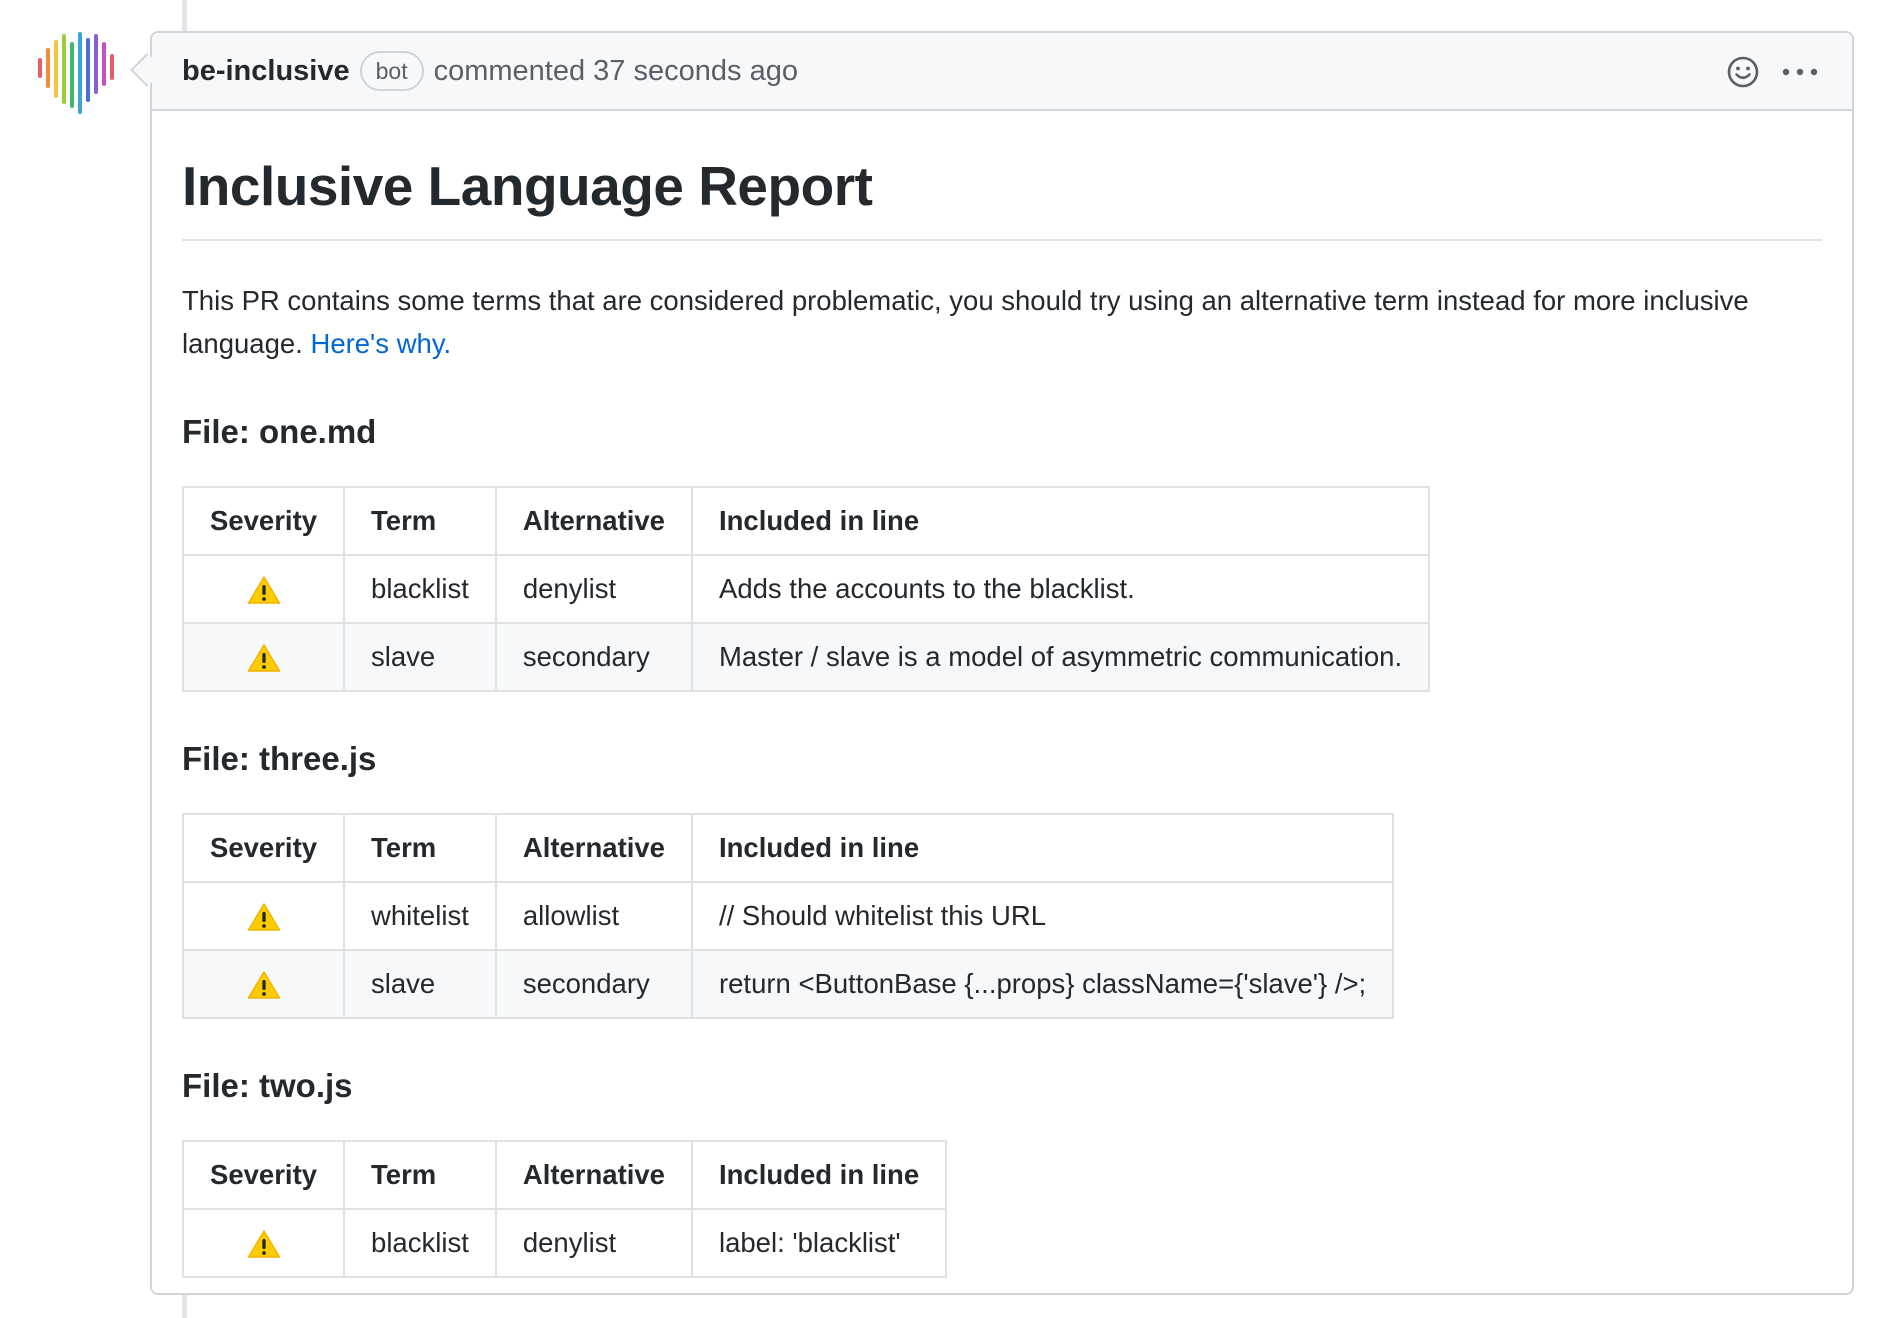 This screenshot has width=1888, height=1318. I want to click on bot-badge: bot, so click(391, 71).